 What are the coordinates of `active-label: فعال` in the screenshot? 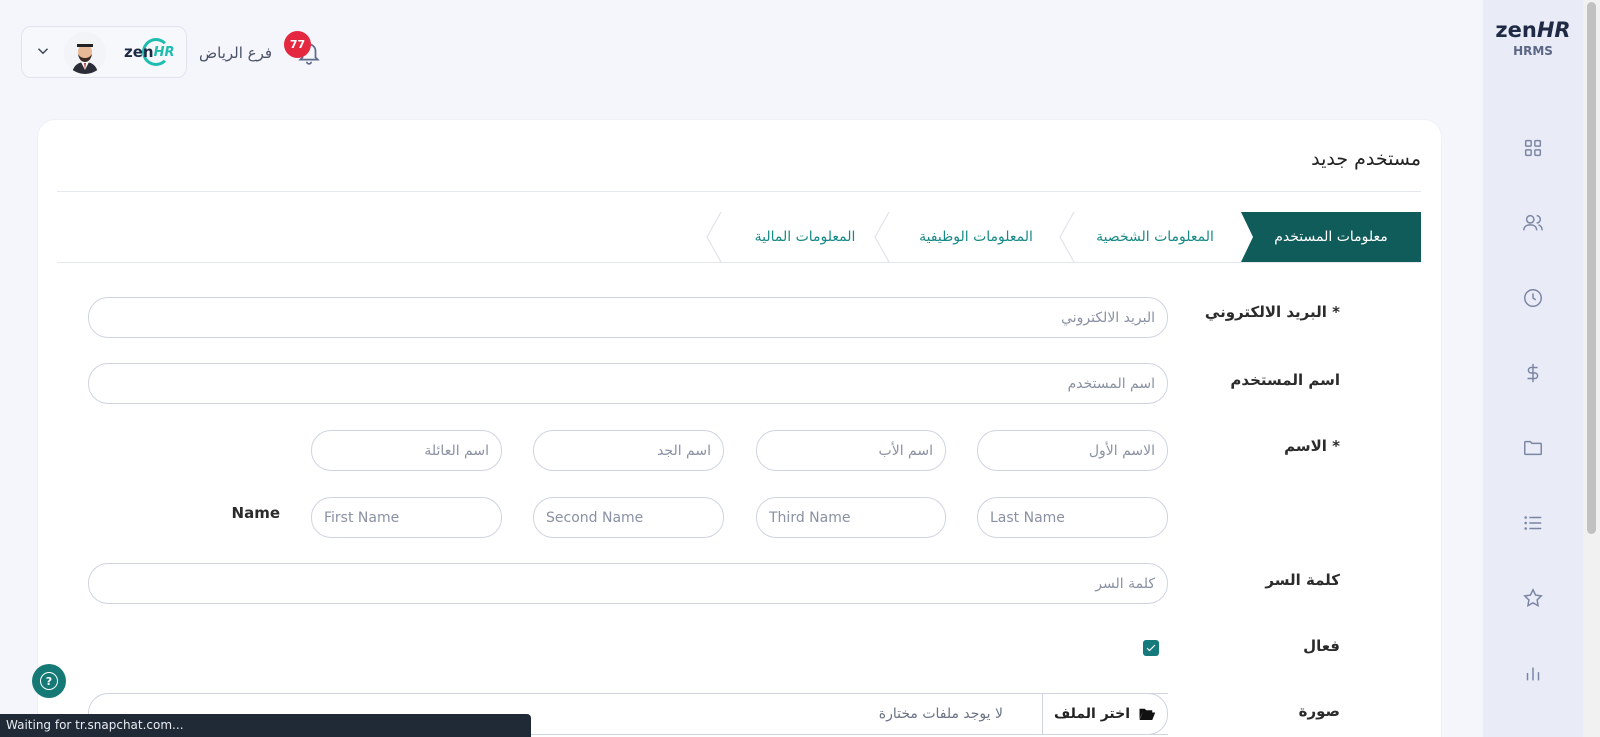 It's located at (1321, 646).